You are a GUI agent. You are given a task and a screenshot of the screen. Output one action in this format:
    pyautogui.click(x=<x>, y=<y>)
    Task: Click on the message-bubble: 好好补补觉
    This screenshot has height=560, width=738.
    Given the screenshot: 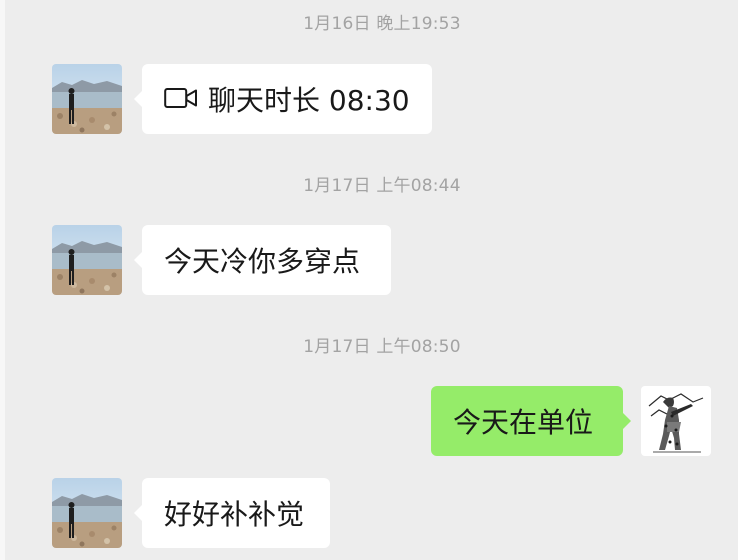 What is the action you would take?
    pyautogui.click(x=232, y=513)
    